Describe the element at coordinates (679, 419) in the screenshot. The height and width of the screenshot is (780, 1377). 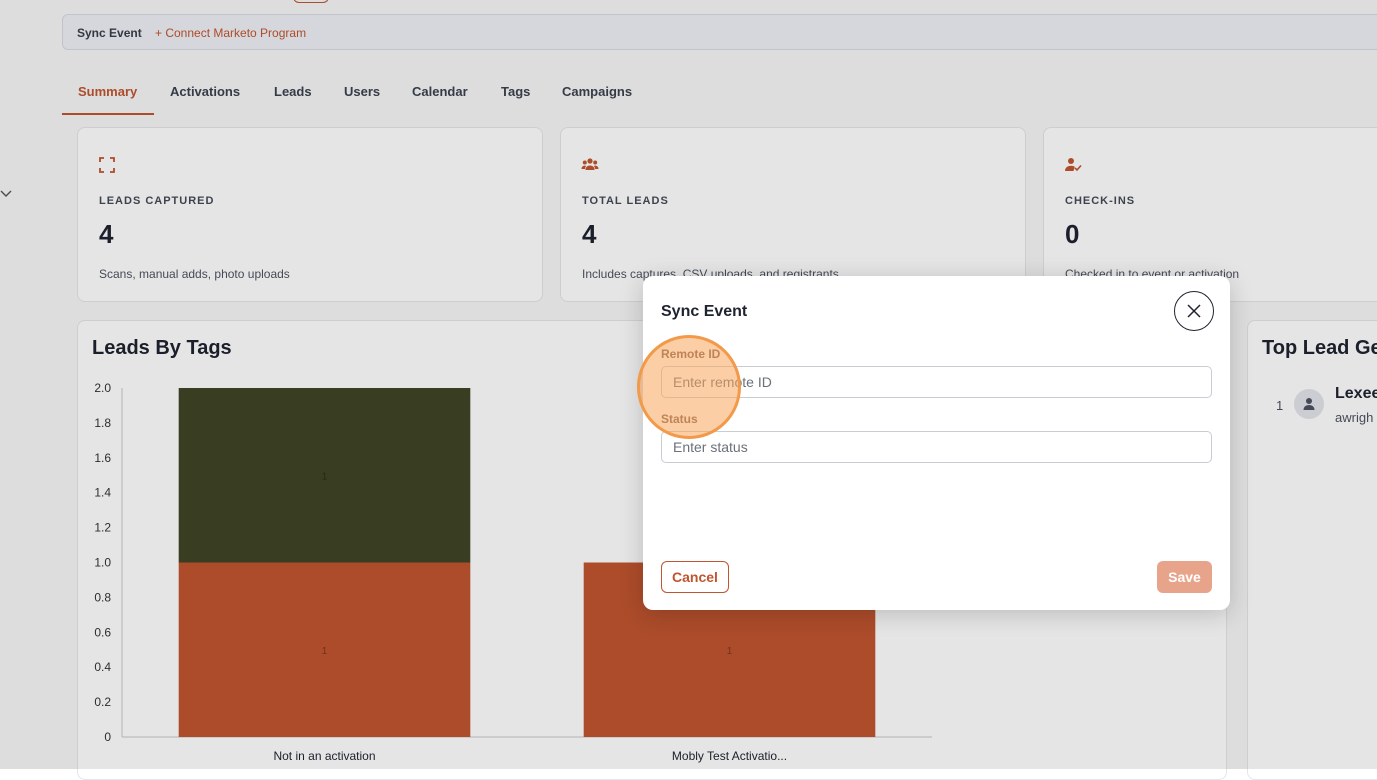
I see `status-label: Status` at that location.